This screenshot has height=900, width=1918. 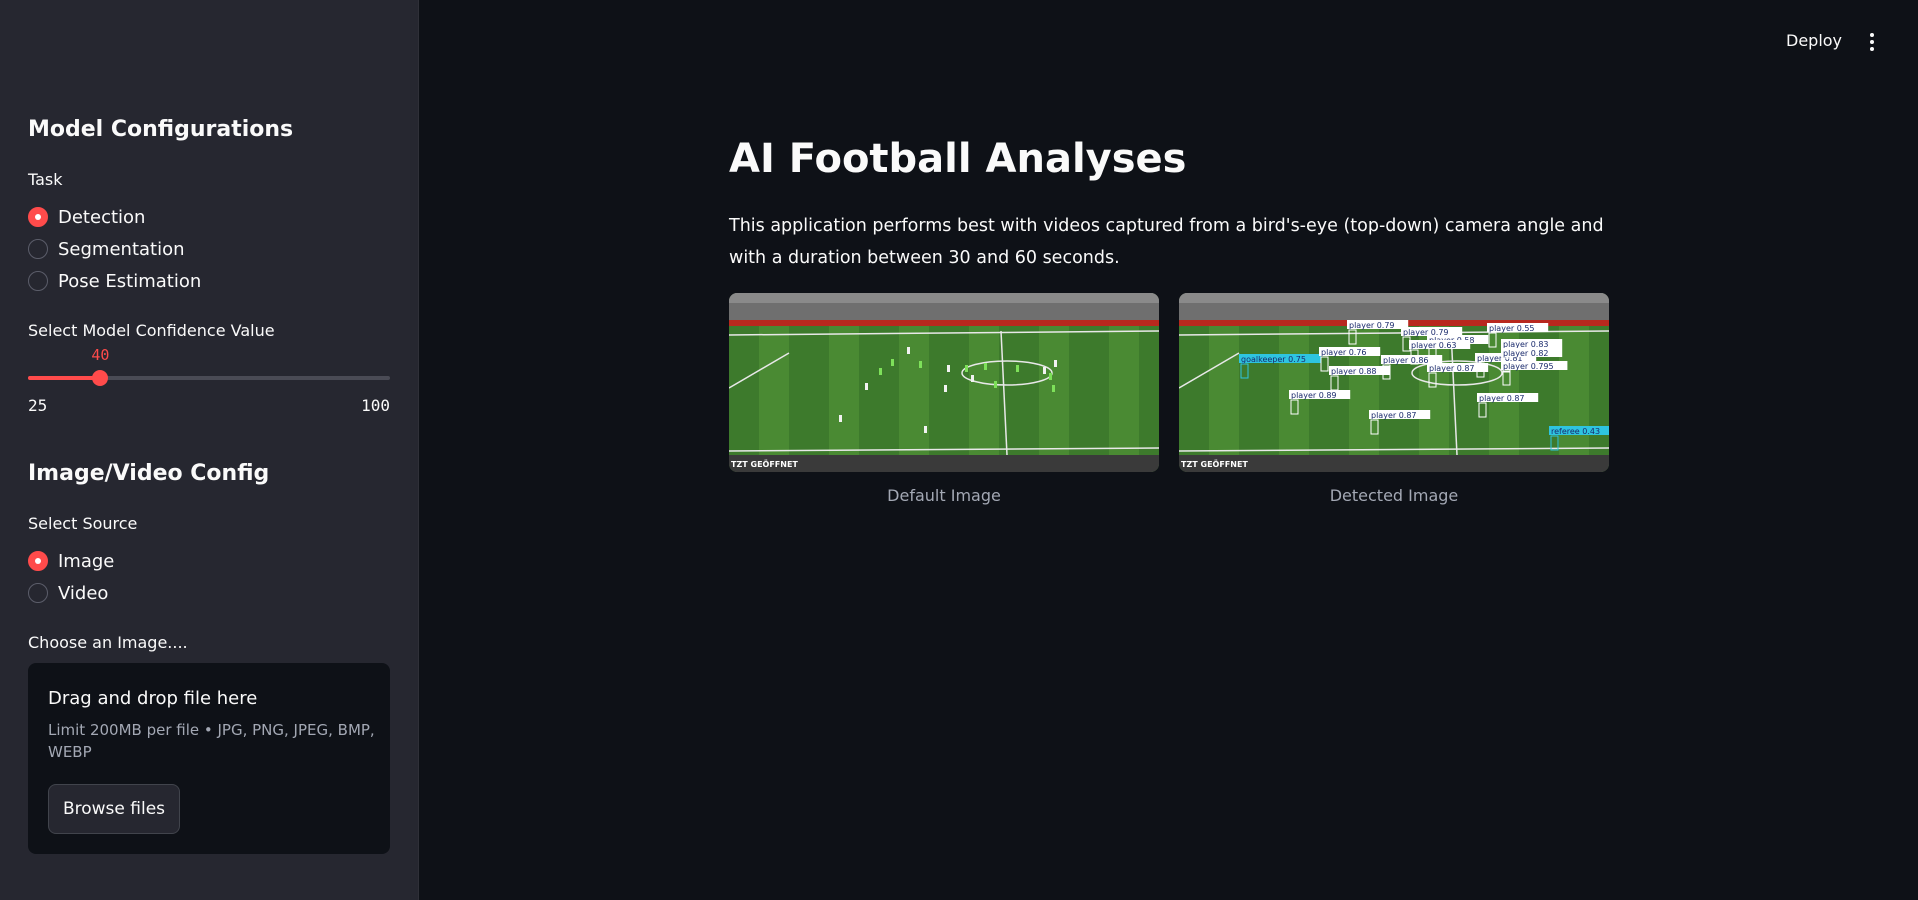 I want to click on slider-fill, so click(x=64, y=378).